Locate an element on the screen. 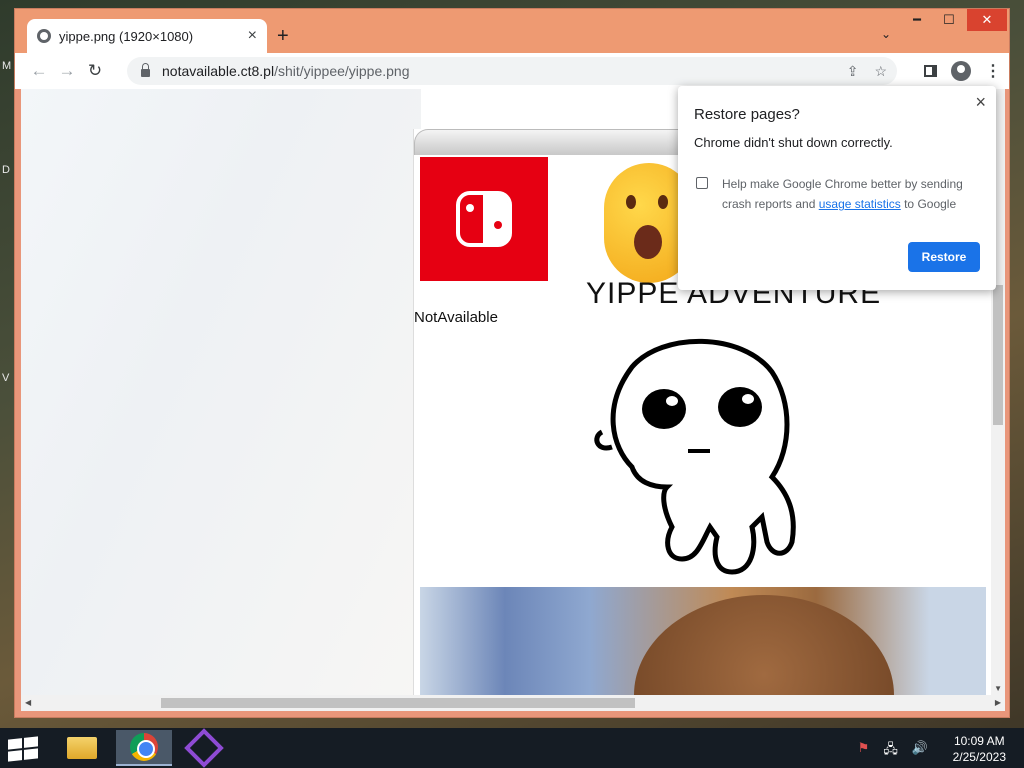 Image resolution: width=1024 pixels, height=768 pixels. network-icon: 🖧 is located at coordinates (890, 751).